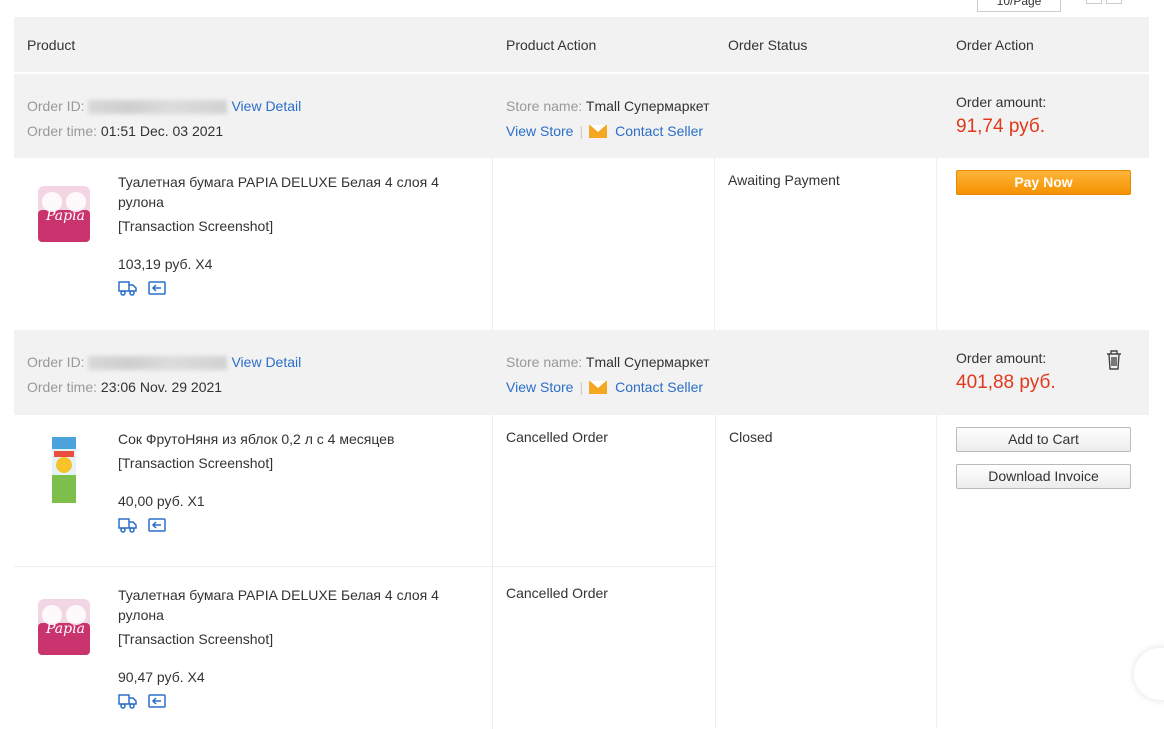 Image resolution: width=1164 pixels, height=729 pixels. What do you see at coordinates (161, 387) in the screenshot?
I see `order-time: 23:06 Nov. 29 2021` at bounding box center [161, 387].